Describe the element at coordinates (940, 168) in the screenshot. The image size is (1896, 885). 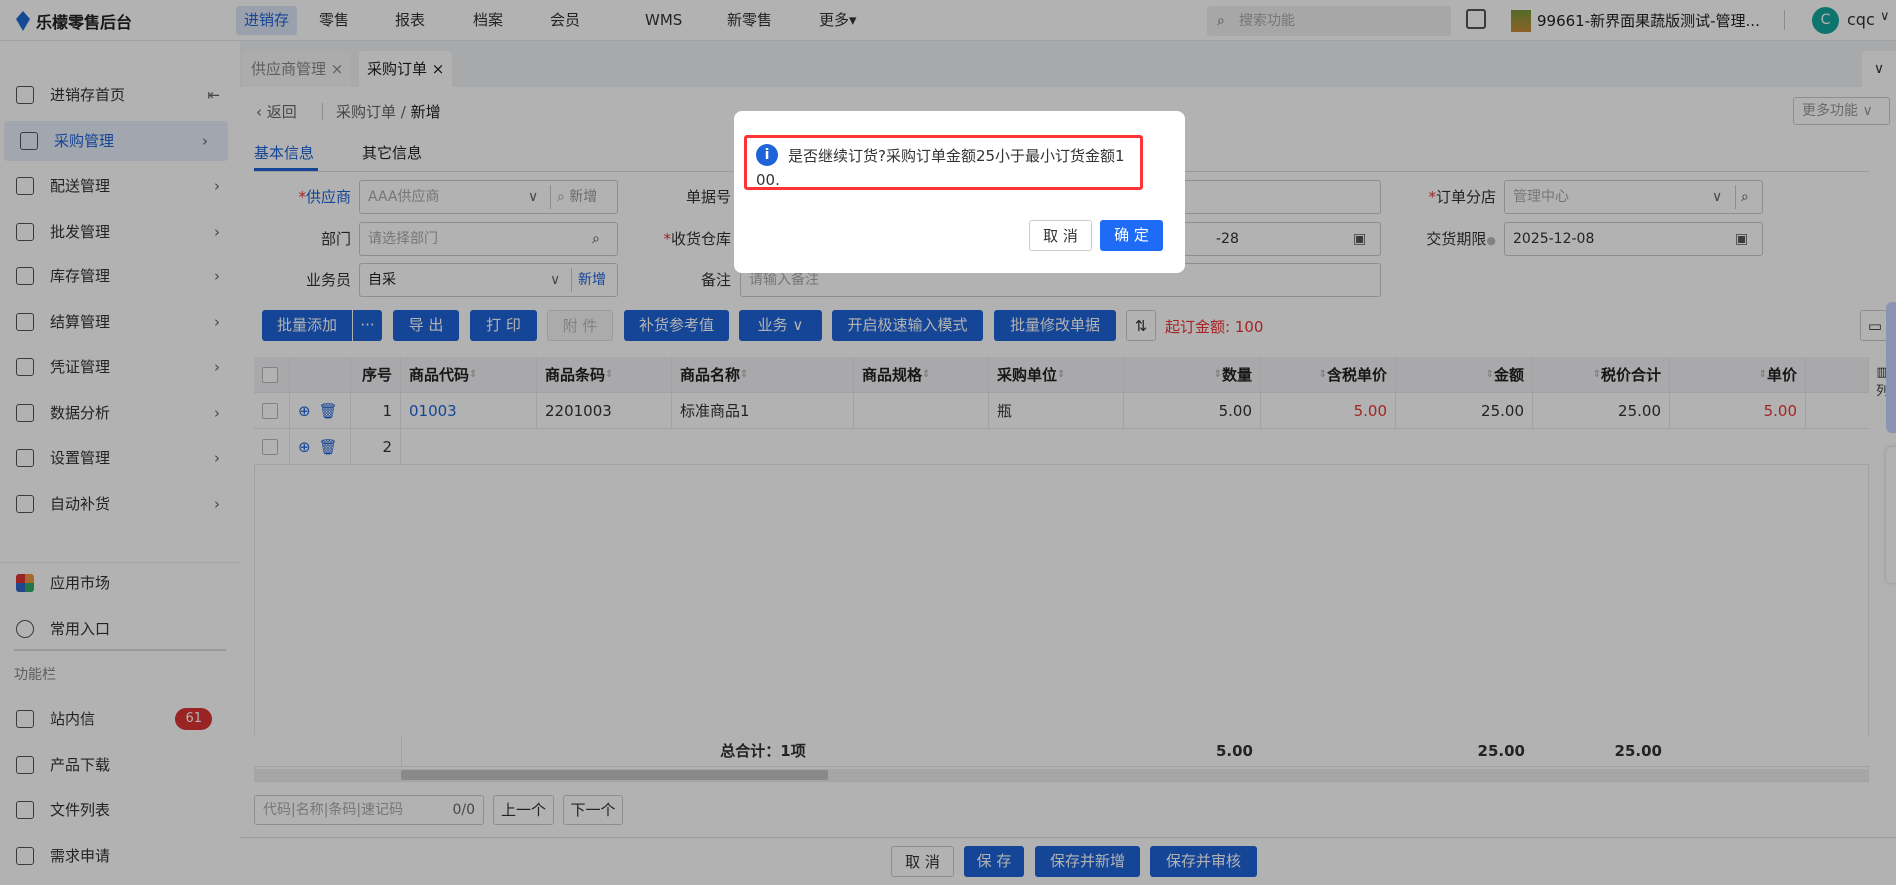
I see `dialog-message: 是否继续订货?采购订单金额25小于最小订货金额100.` at that location.